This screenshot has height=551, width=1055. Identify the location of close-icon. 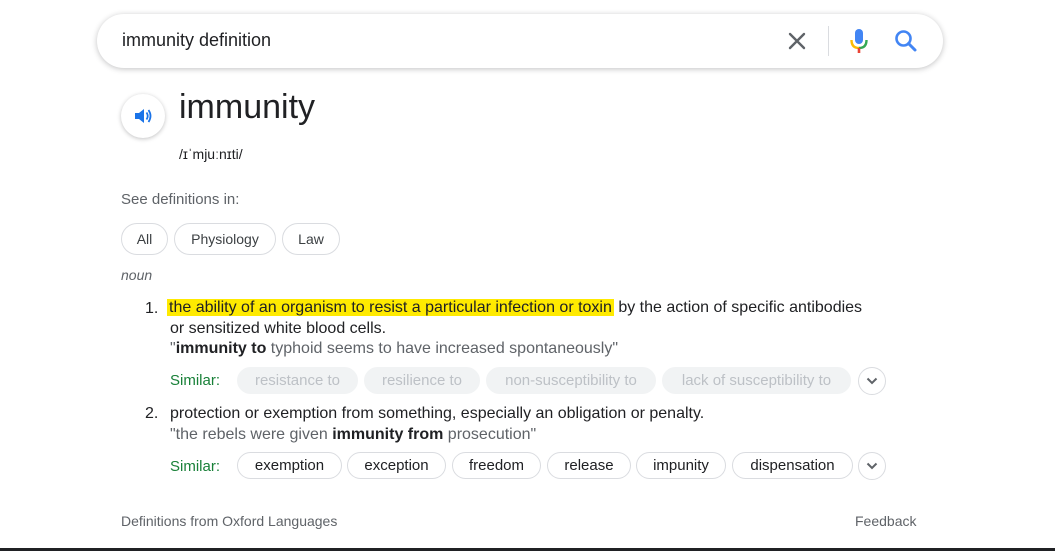
(797, 41).